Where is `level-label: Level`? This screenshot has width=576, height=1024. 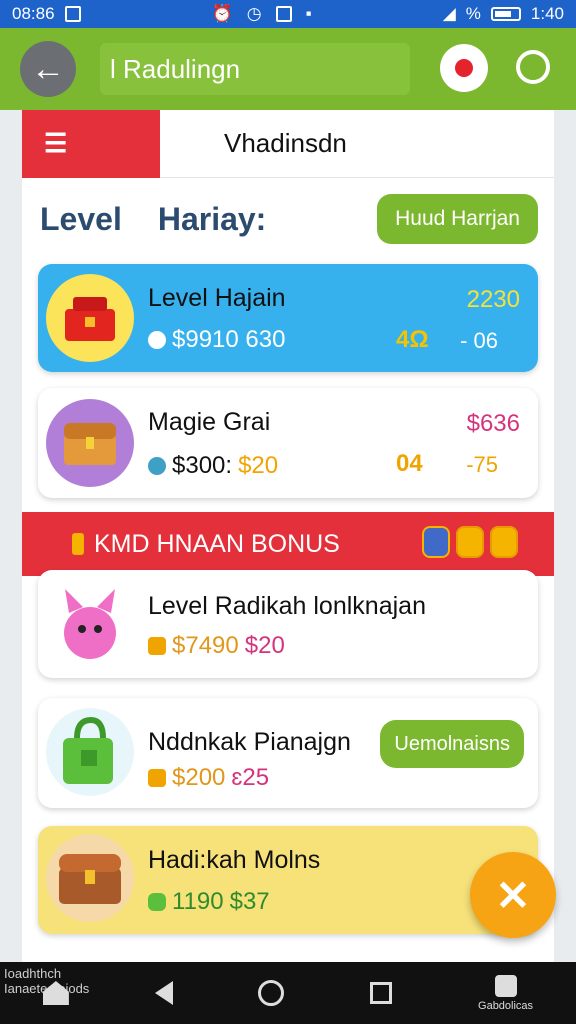
level-label: Level is located at coordinates (81, 218).